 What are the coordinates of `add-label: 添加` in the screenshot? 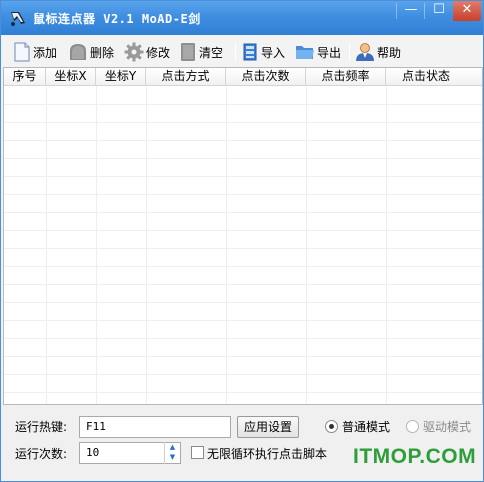 It's located at (45, 52).